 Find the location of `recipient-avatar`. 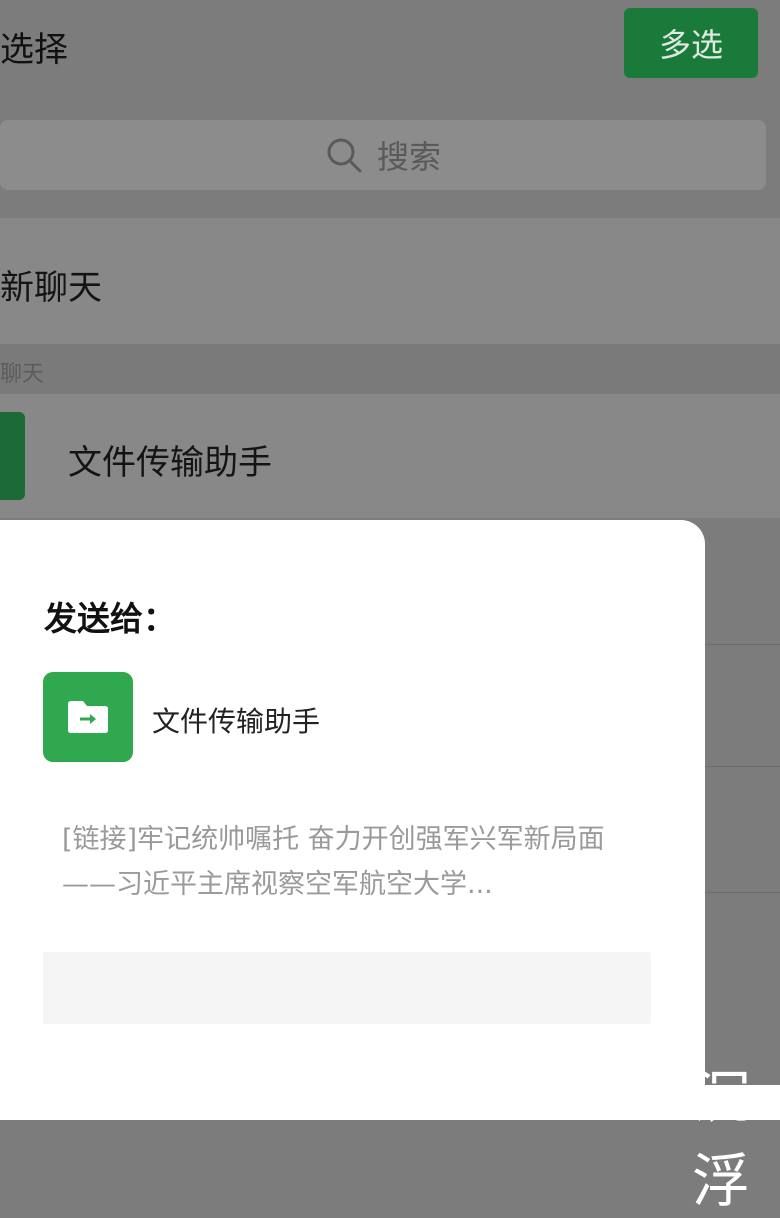

recipient-avatar is located at coordinates (88, 717).